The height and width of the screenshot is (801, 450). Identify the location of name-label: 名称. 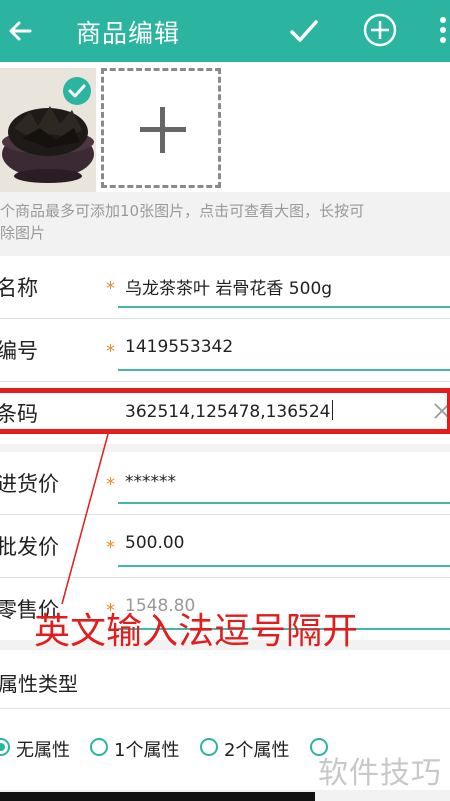
(19, 288).